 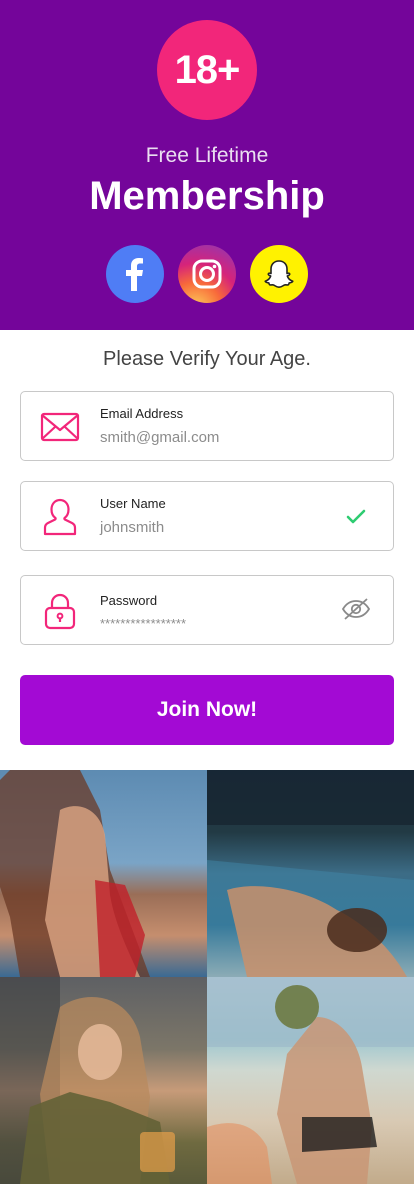 What do you see at coordinates (207, 426) in the screenshot?
I see `email-field: Email Address smith@gmail.com` at bounding box center [207, 426].